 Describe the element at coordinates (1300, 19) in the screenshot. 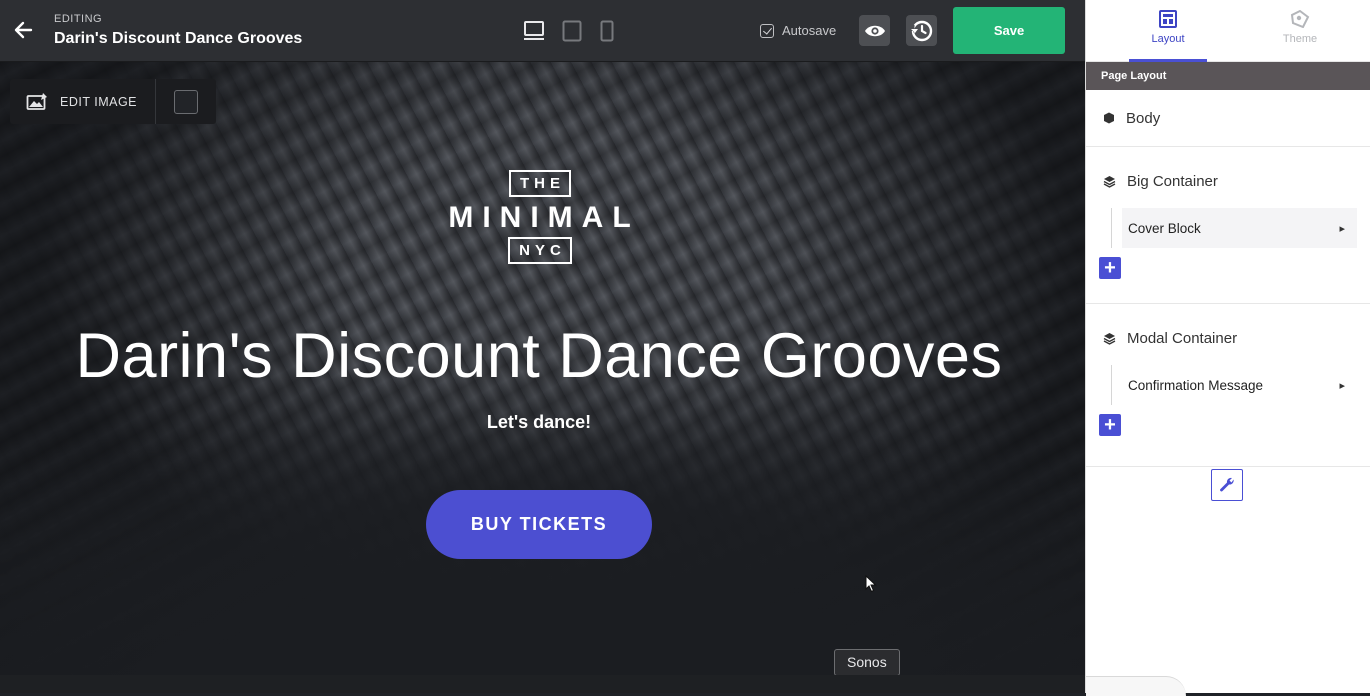

I see `theme-icon` at that location.